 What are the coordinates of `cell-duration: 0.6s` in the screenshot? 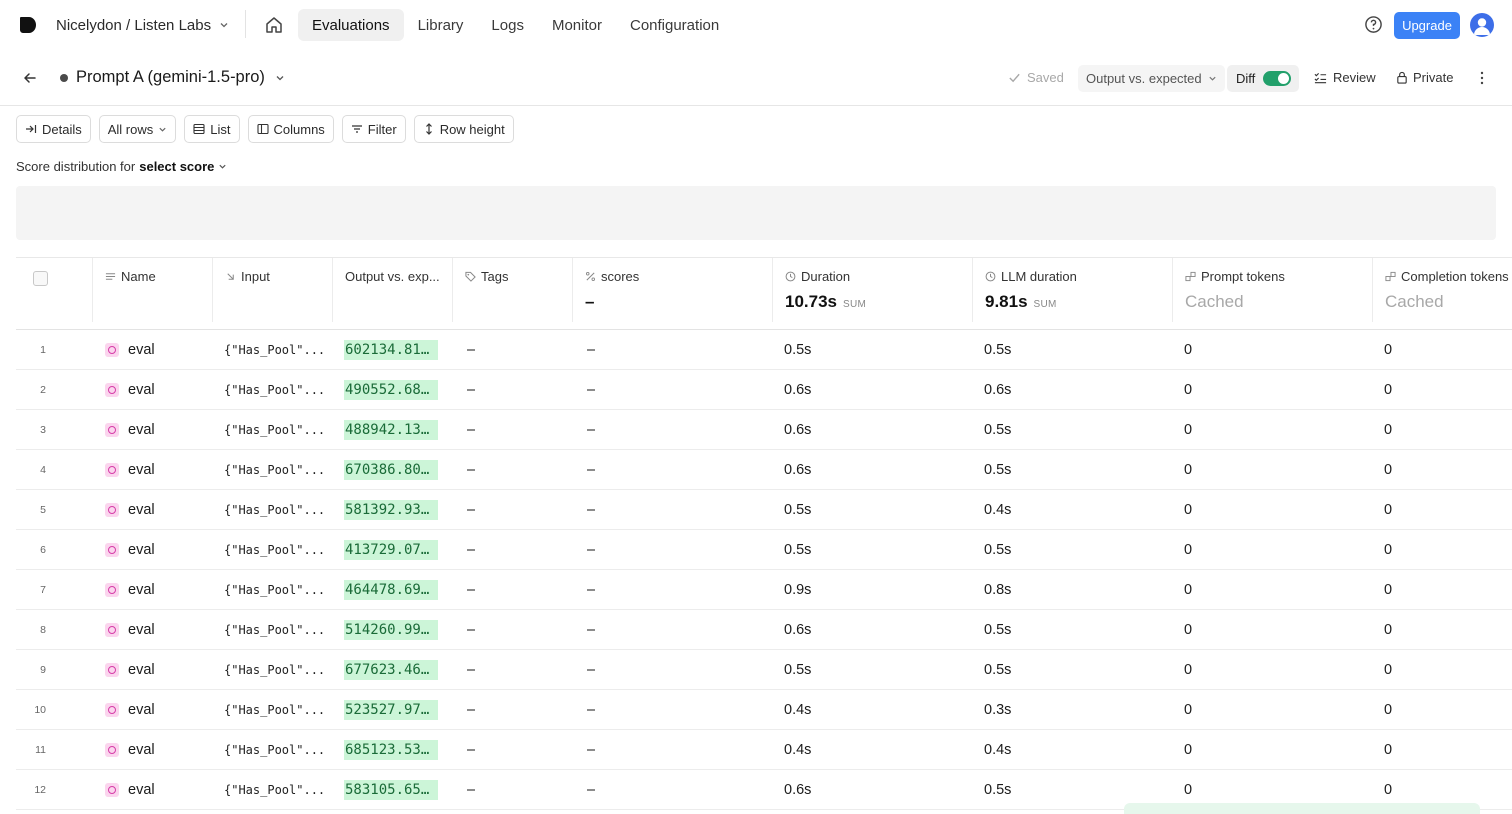 It's located at (798, 470).